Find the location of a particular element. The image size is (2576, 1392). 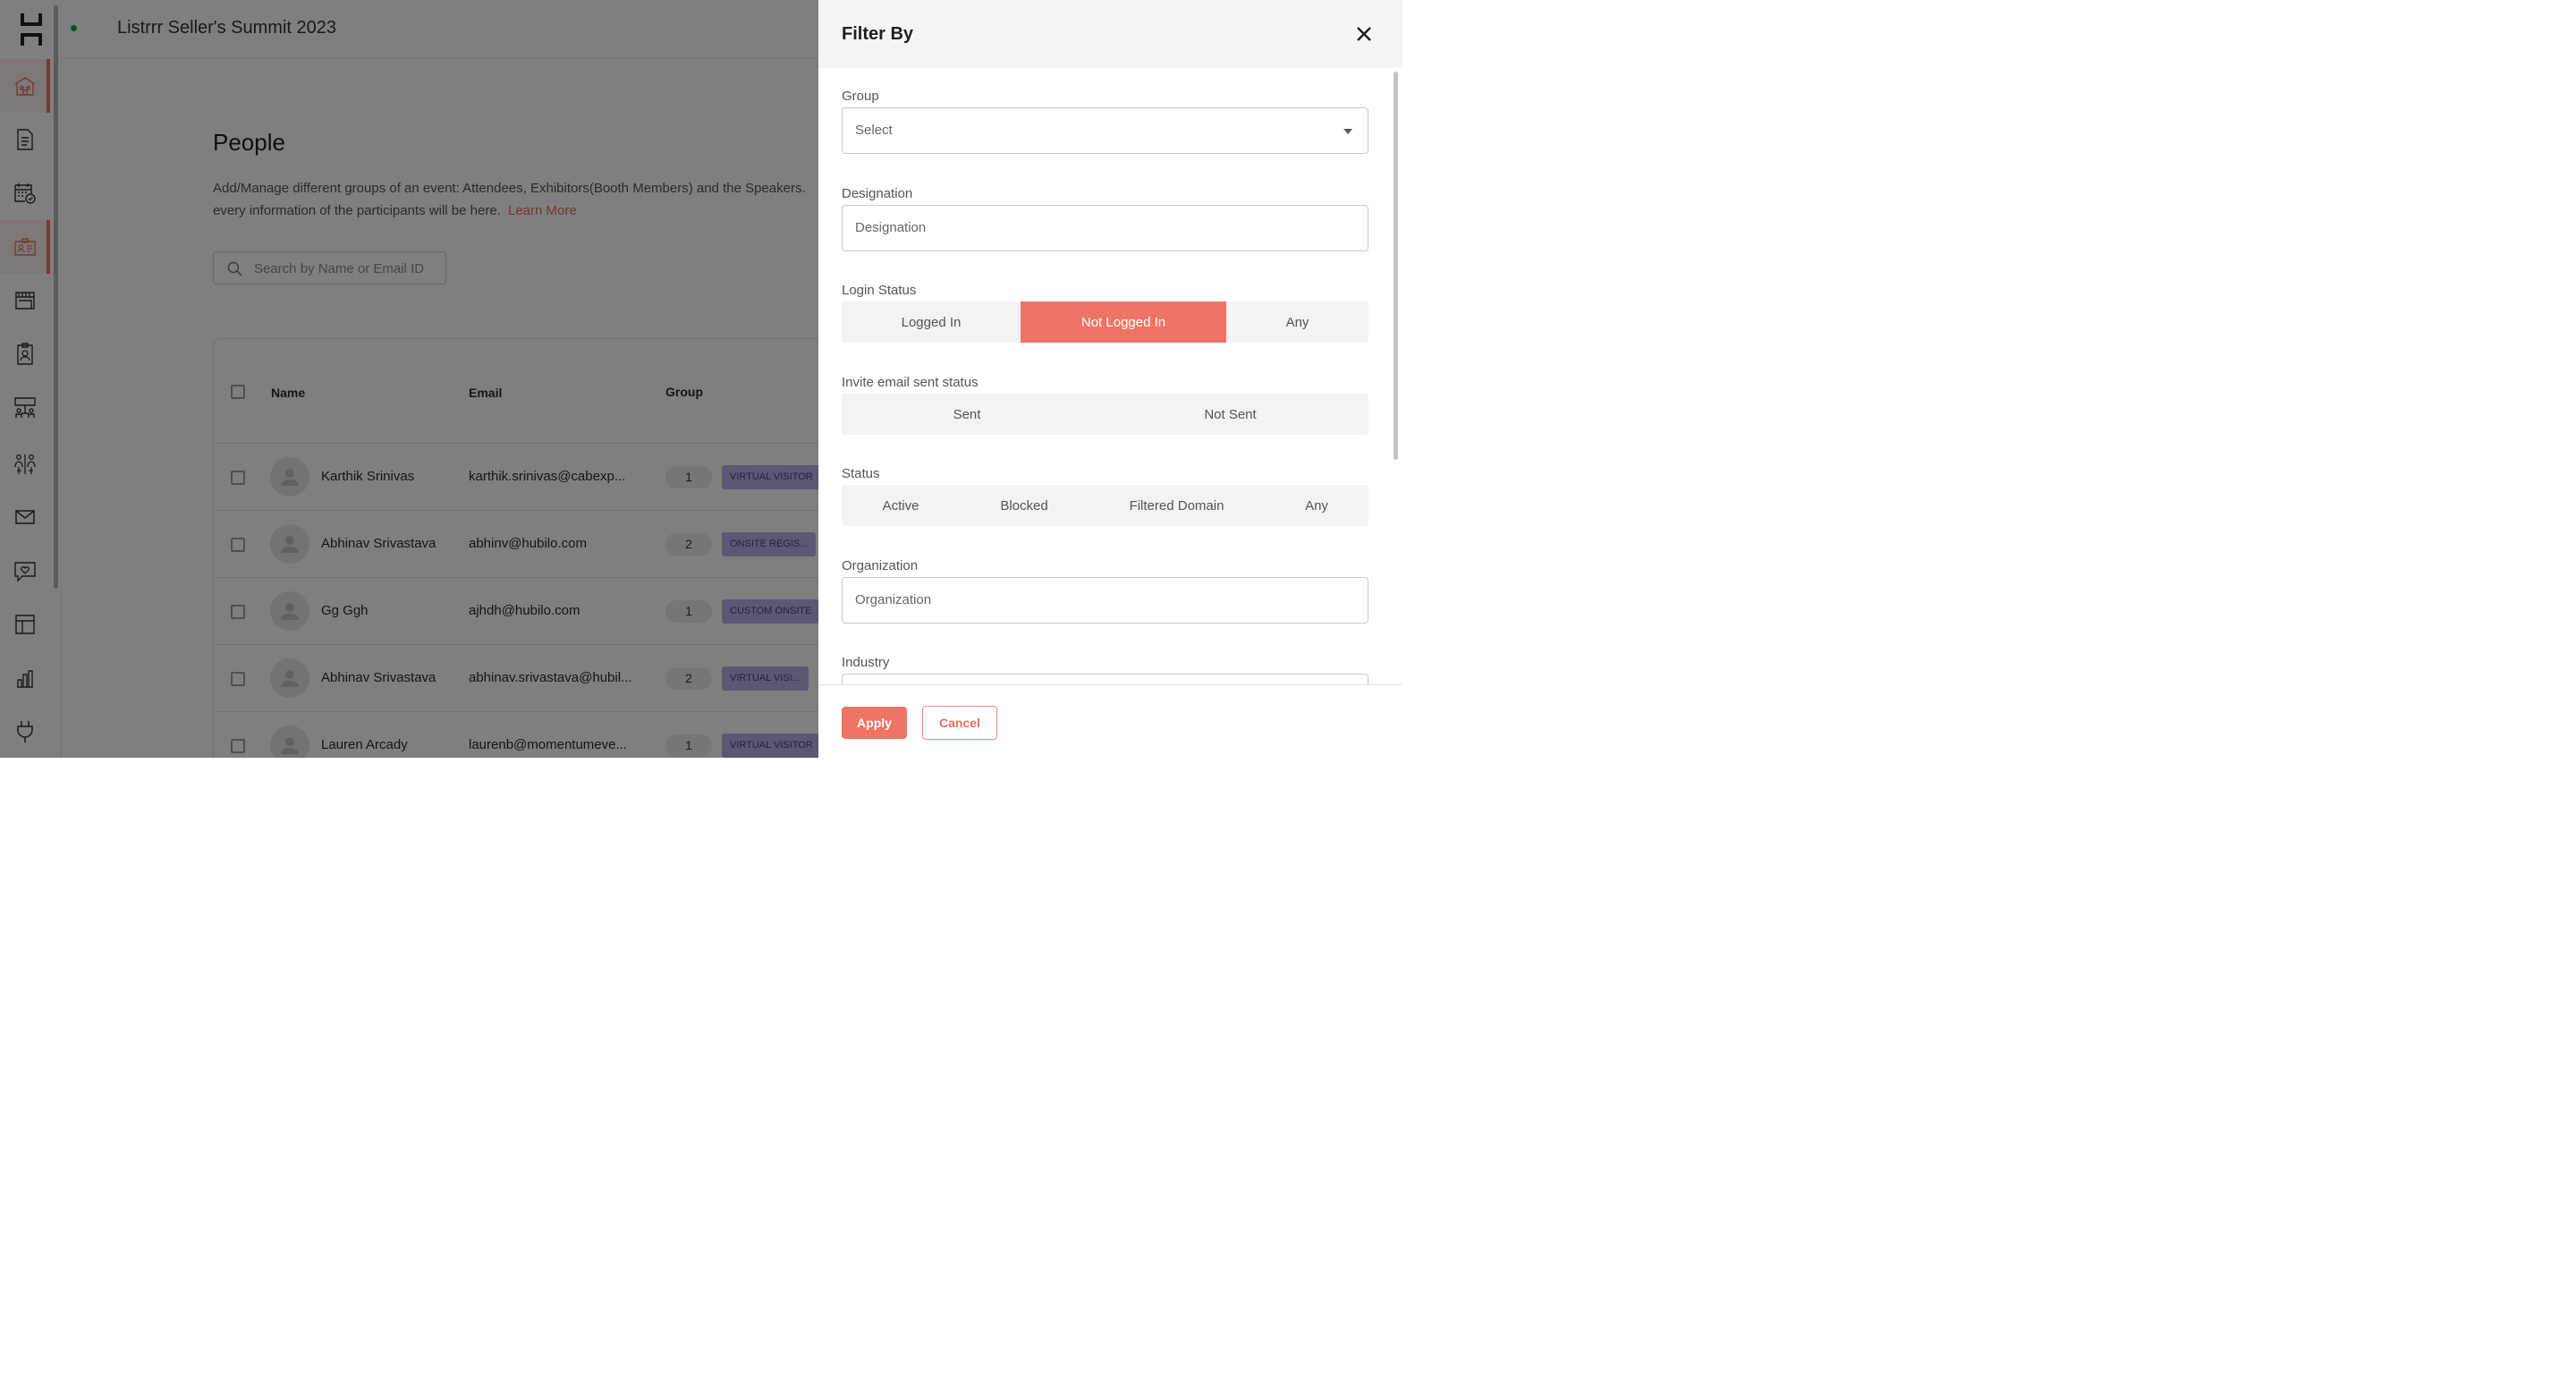

designation-placeholder: Designation is located at coordinates (891, 227).